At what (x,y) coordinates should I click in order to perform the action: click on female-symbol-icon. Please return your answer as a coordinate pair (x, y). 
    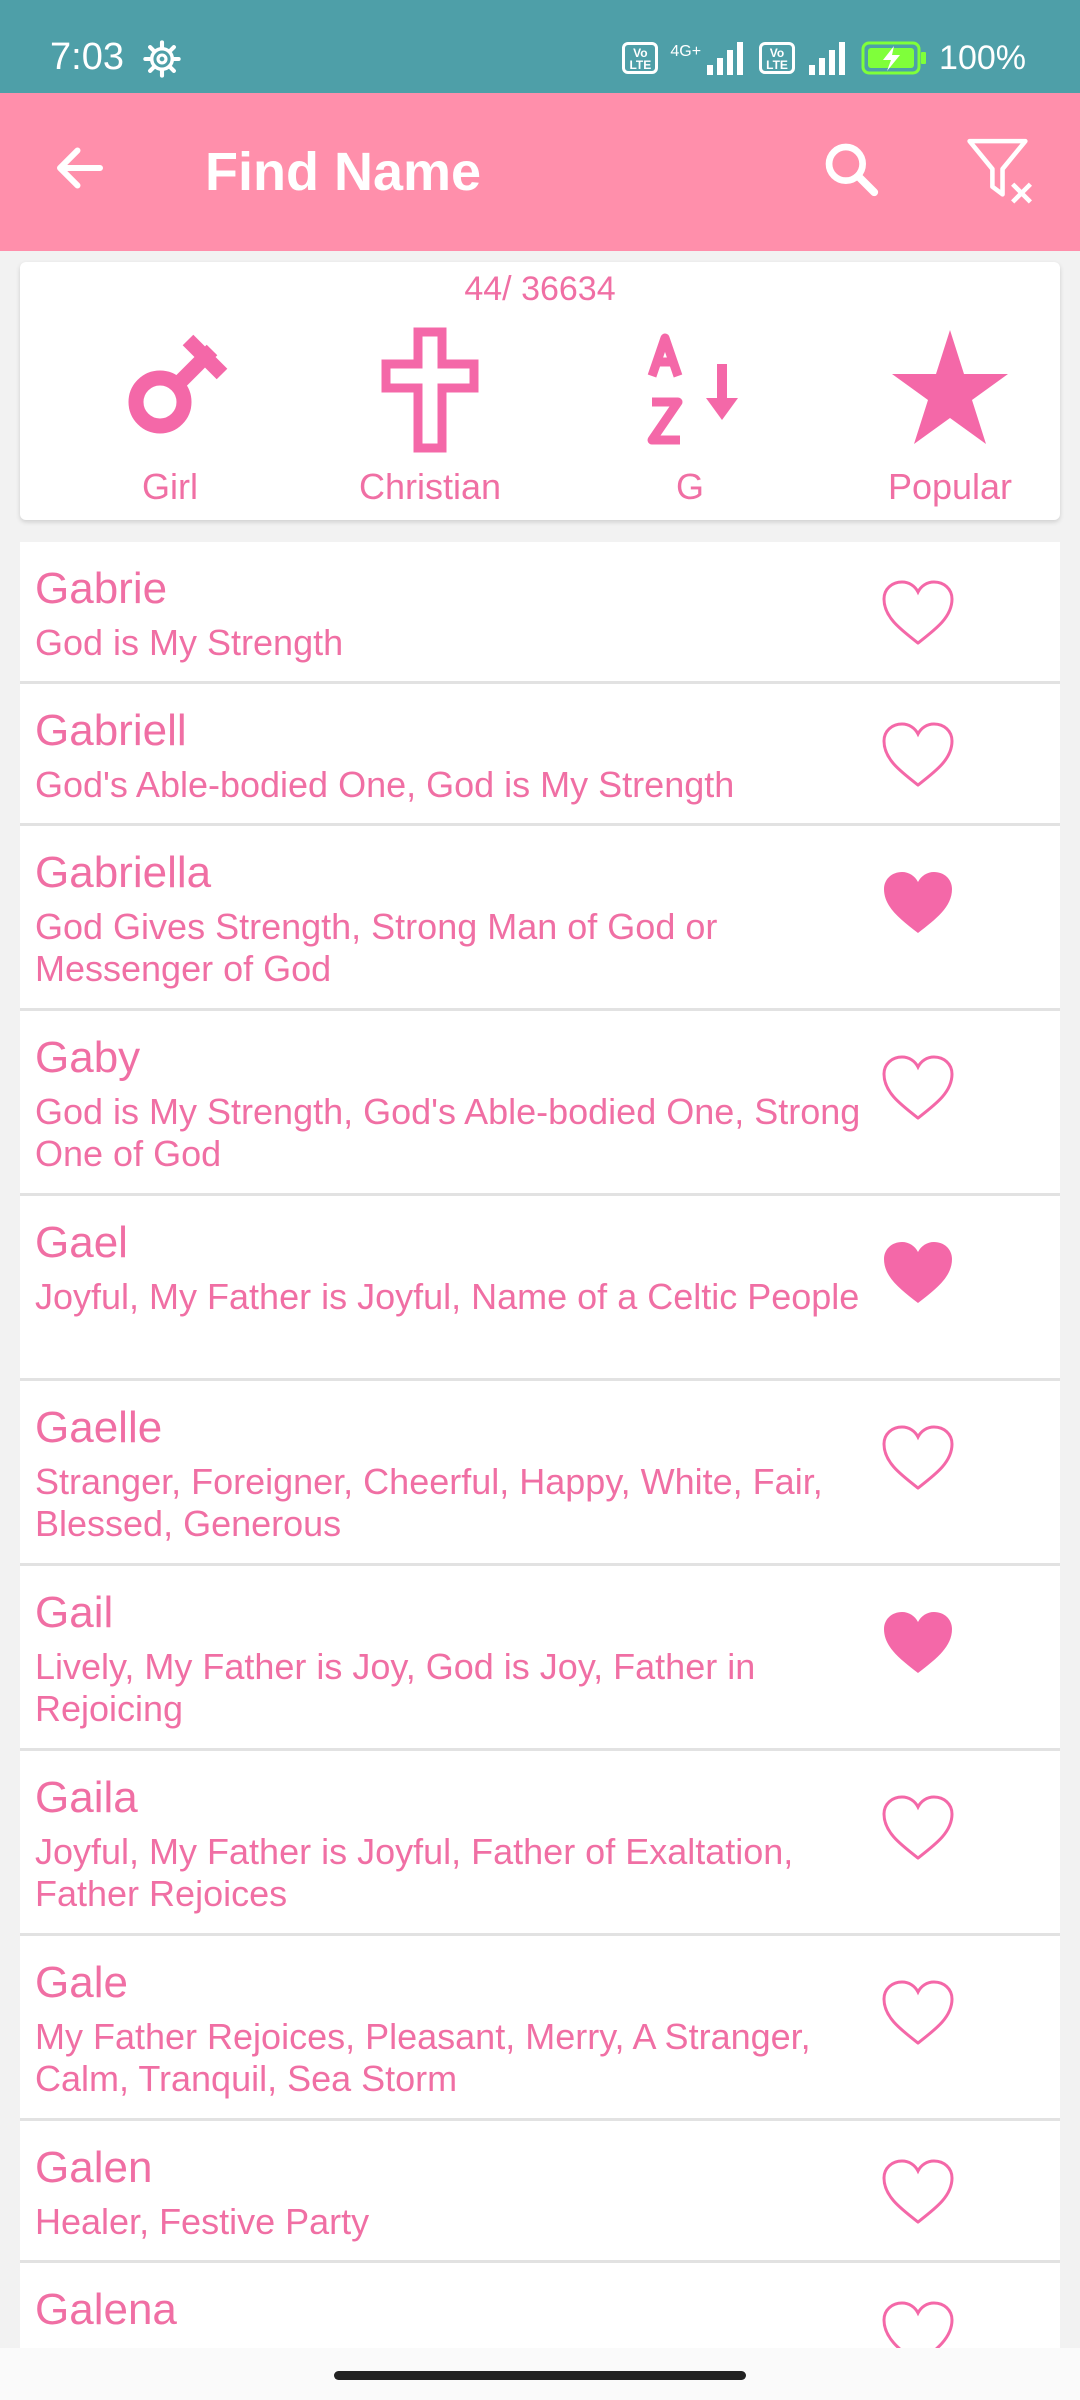
    Looking at the image, I should click on (178, 384).